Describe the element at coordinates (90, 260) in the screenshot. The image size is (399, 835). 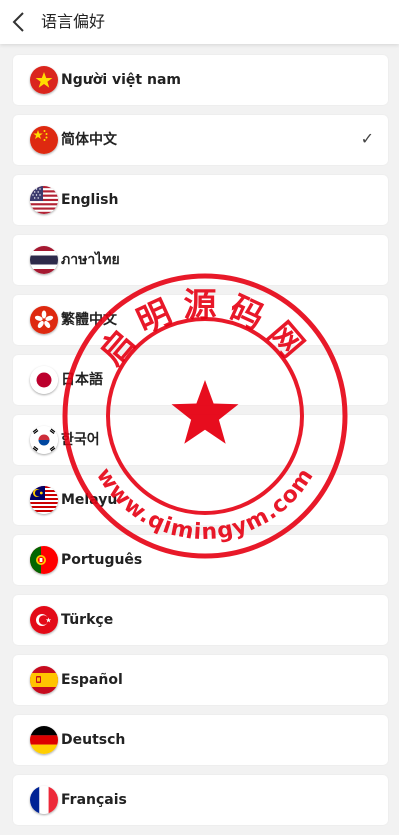
I see `language-label: ภาษาไทย` at that location.